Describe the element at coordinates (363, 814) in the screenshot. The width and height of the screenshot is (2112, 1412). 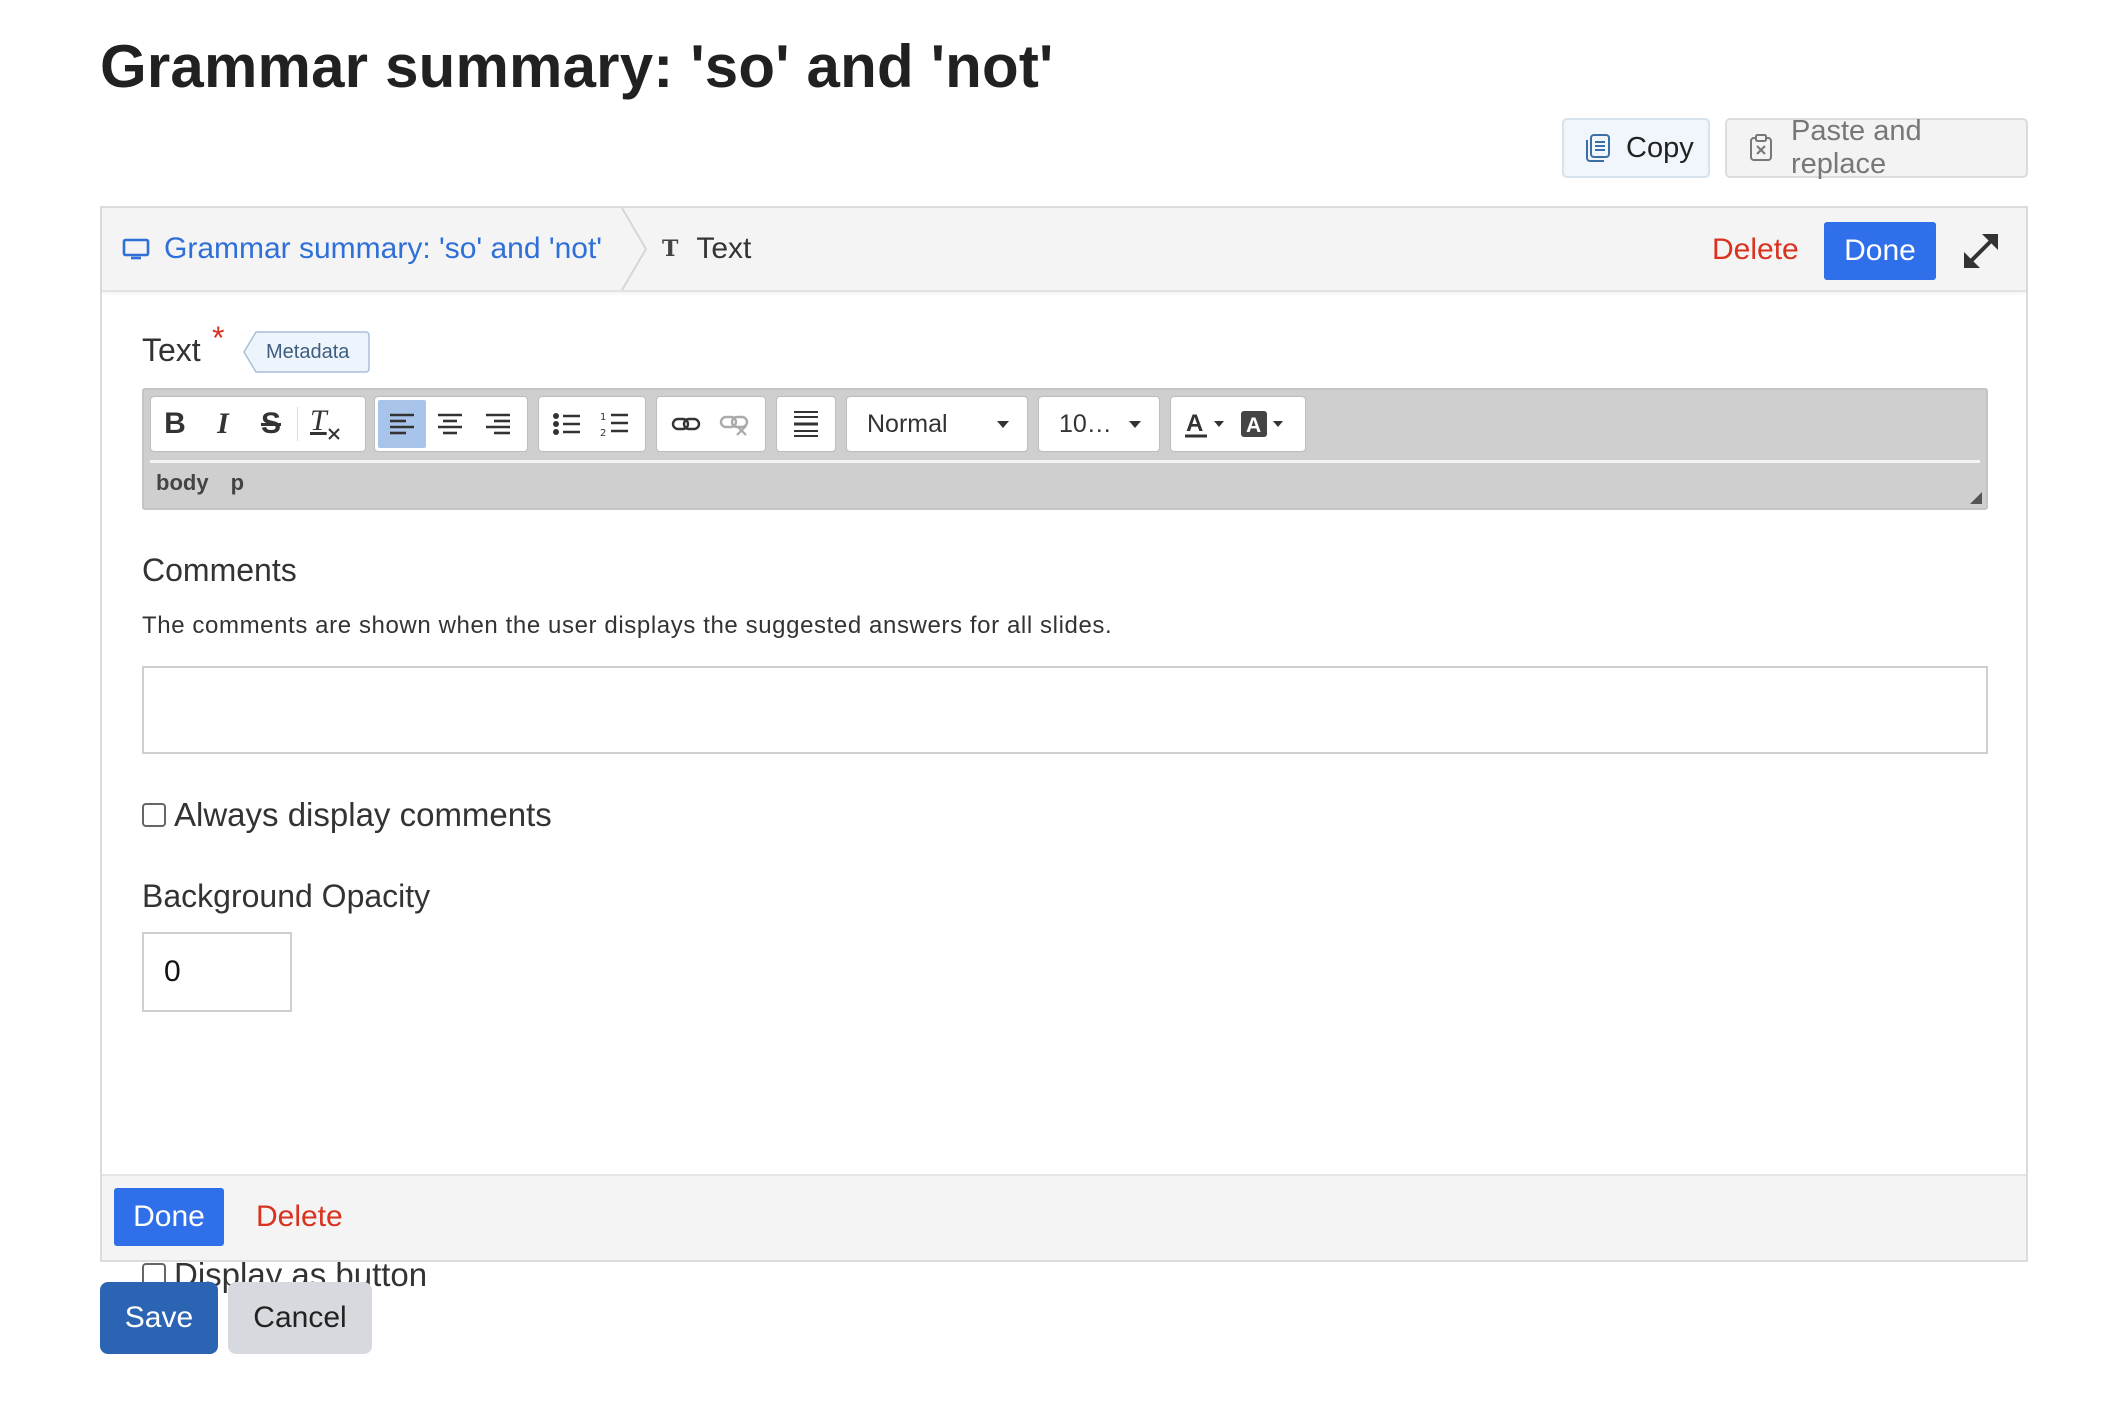
I see `always-display-label: Always display comments` at that location.